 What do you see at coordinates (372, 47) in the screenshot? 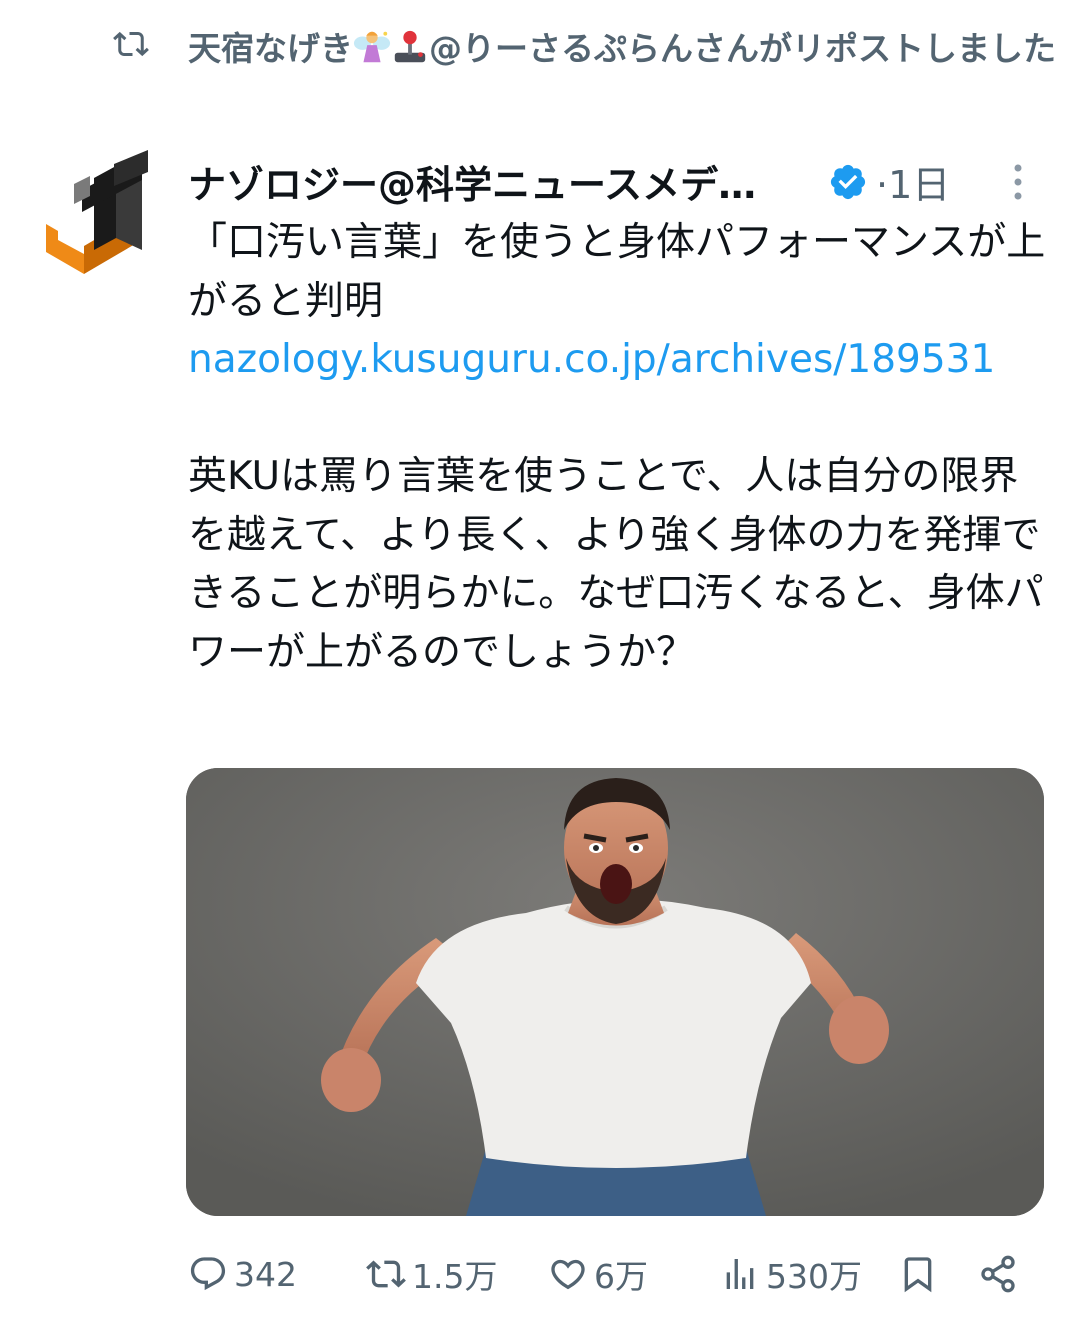
I see `fairy-emoji` at bounding box center [372, 47].